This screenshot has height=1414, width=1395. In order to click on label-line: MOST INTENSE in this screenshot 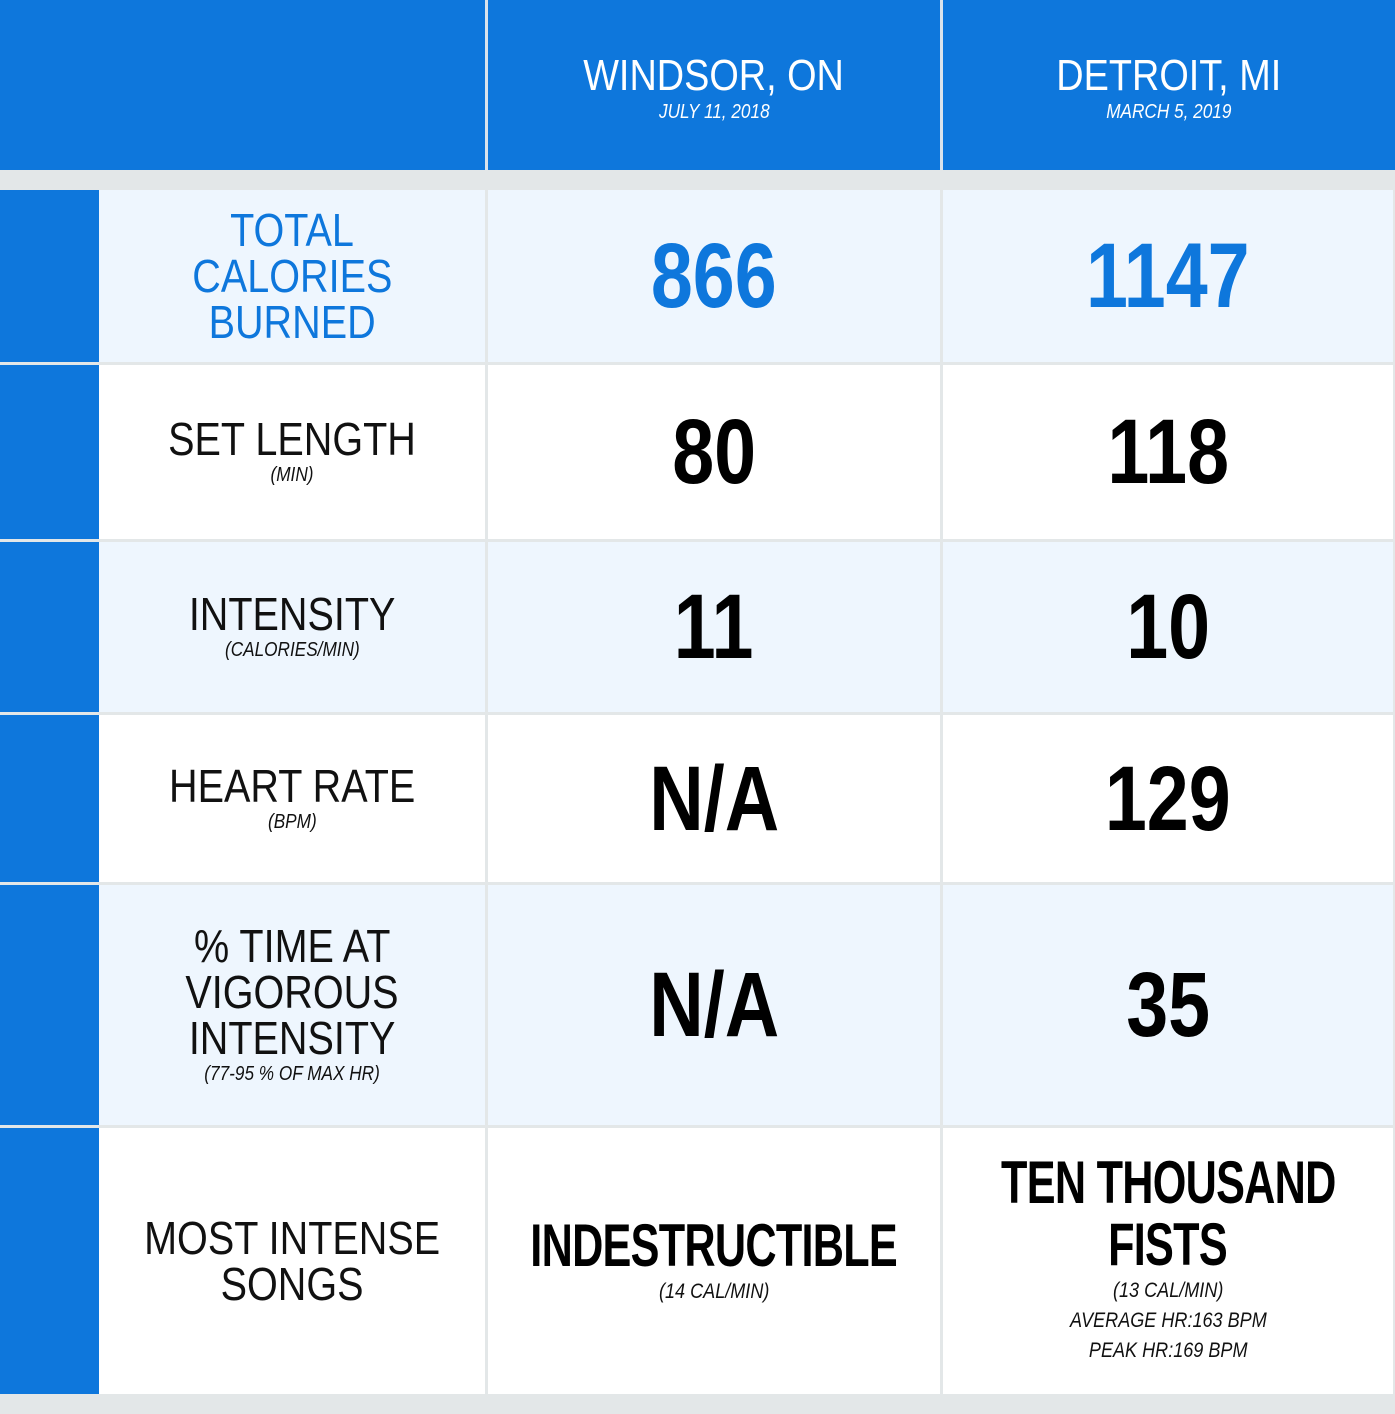, I will do `click(291, 1238)`.